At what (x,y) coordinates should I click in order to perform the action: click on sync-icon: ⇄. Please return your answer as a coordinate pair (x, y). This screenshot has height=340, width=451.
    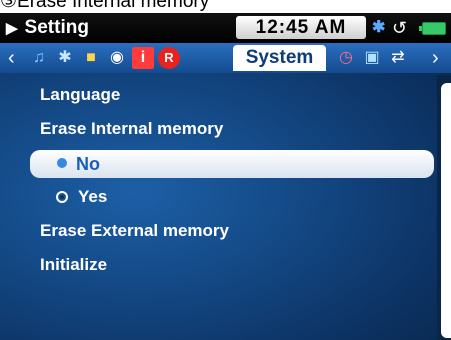
    Looking at the image, I should click on (398, 58).